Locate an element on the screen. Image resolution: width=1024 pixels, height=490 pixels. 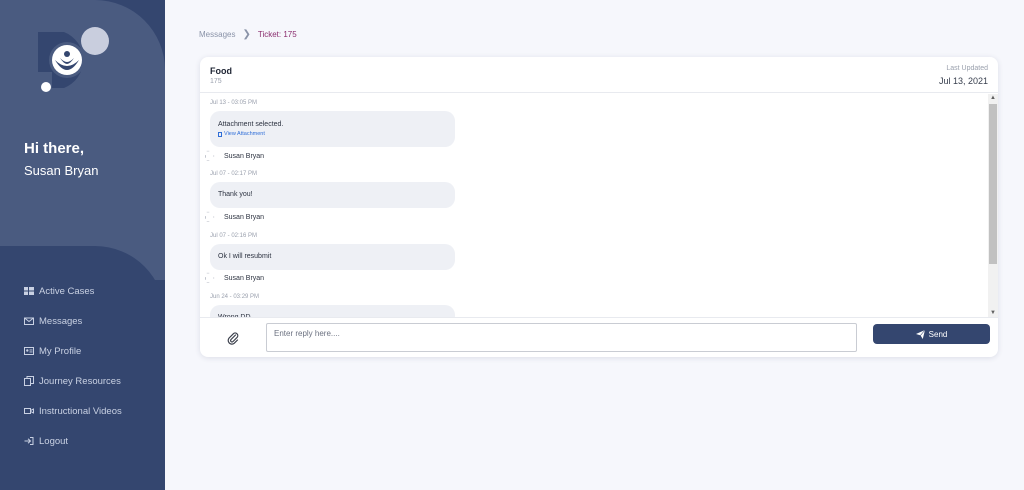
id-card-icon is located at coordinates (29, 351).